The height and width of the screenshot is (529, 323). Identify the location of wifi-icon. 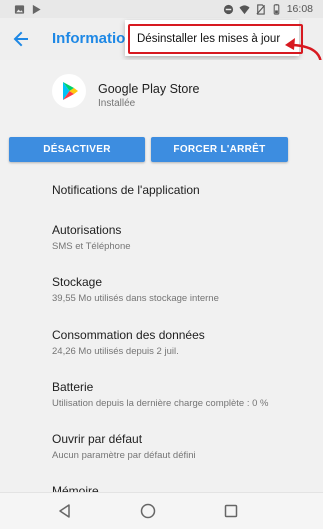
(244, 9).